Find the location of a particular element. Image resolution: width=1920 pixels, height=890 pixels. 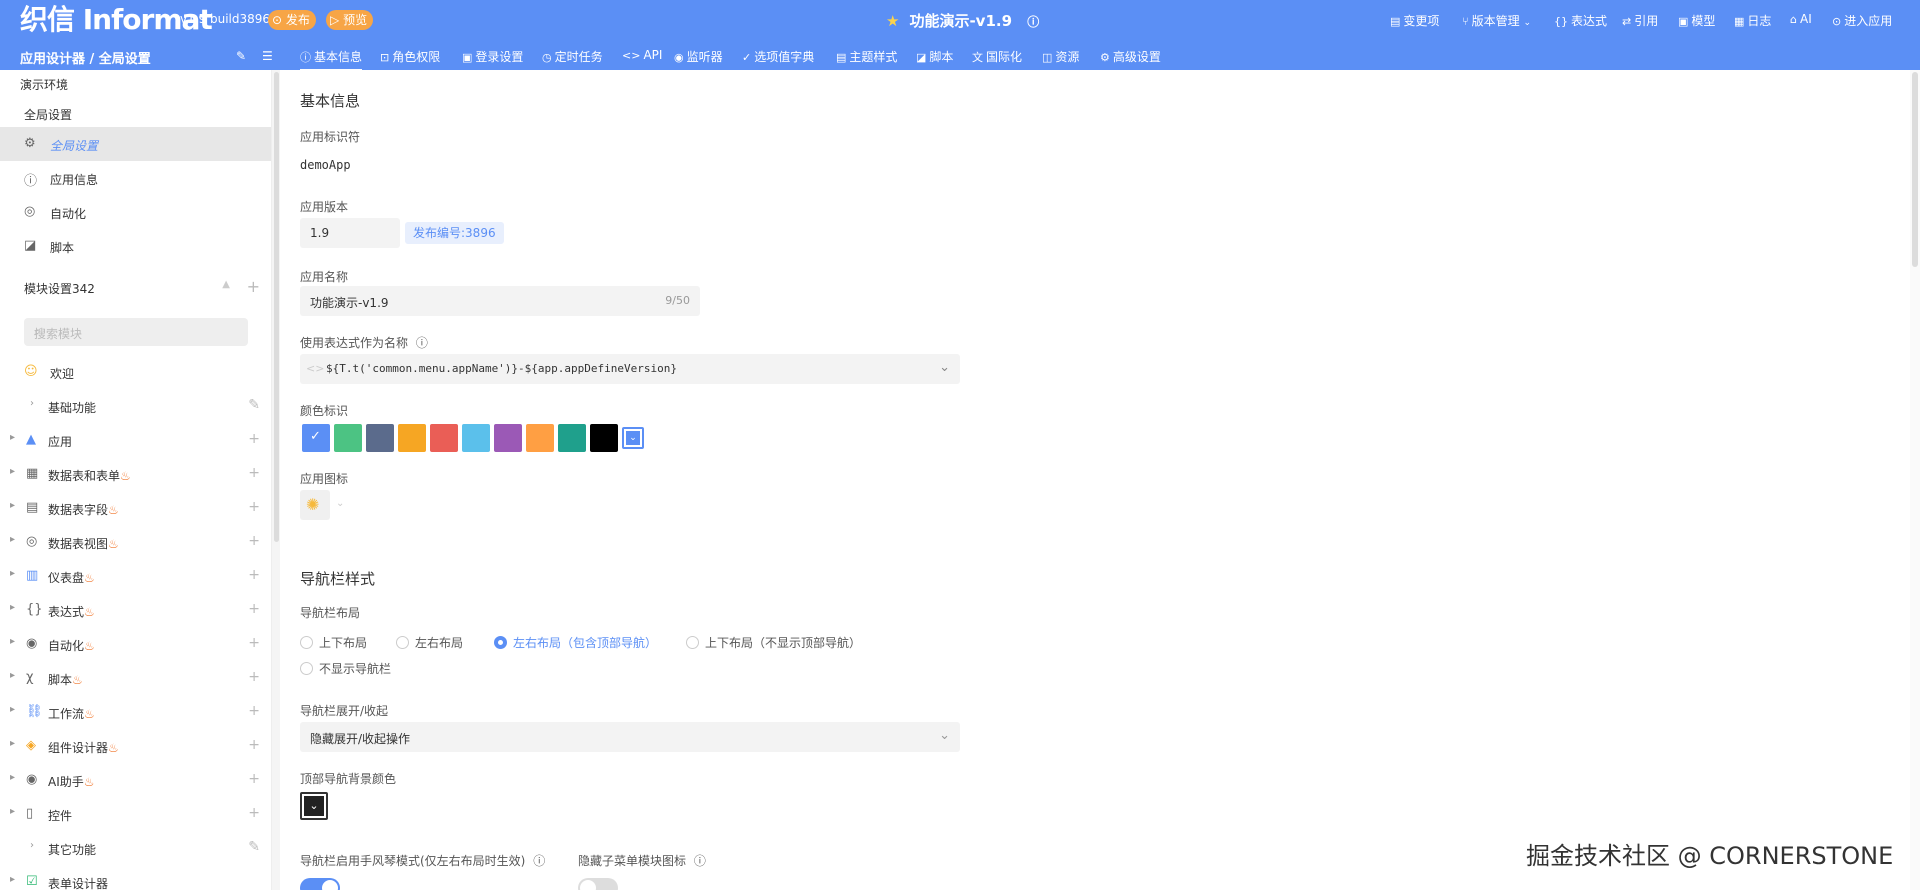

module-search-input: 搜索模块 ⌕ is located at coordinates (136, 332).